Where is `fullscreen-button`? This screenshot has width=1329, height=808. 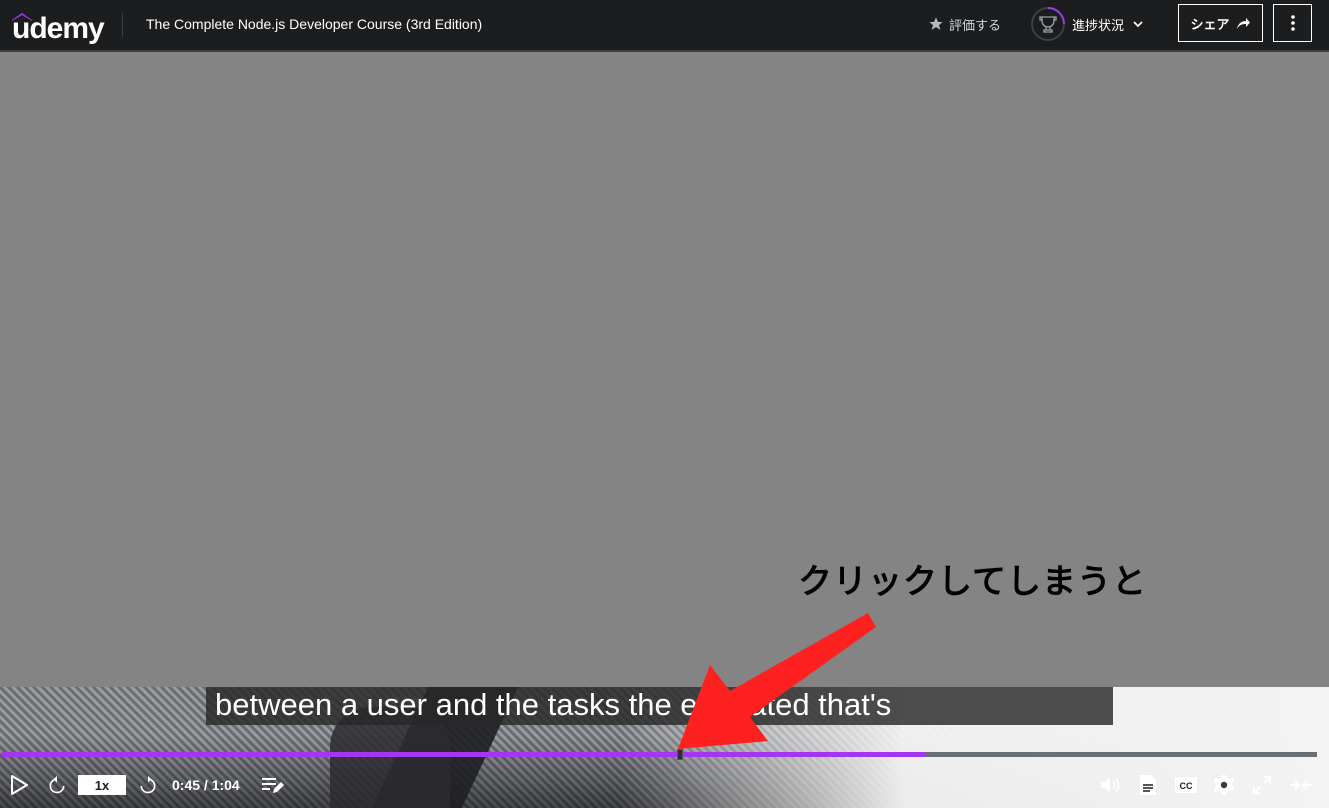 fullscreen-button is located at coordinates (1262, 785).